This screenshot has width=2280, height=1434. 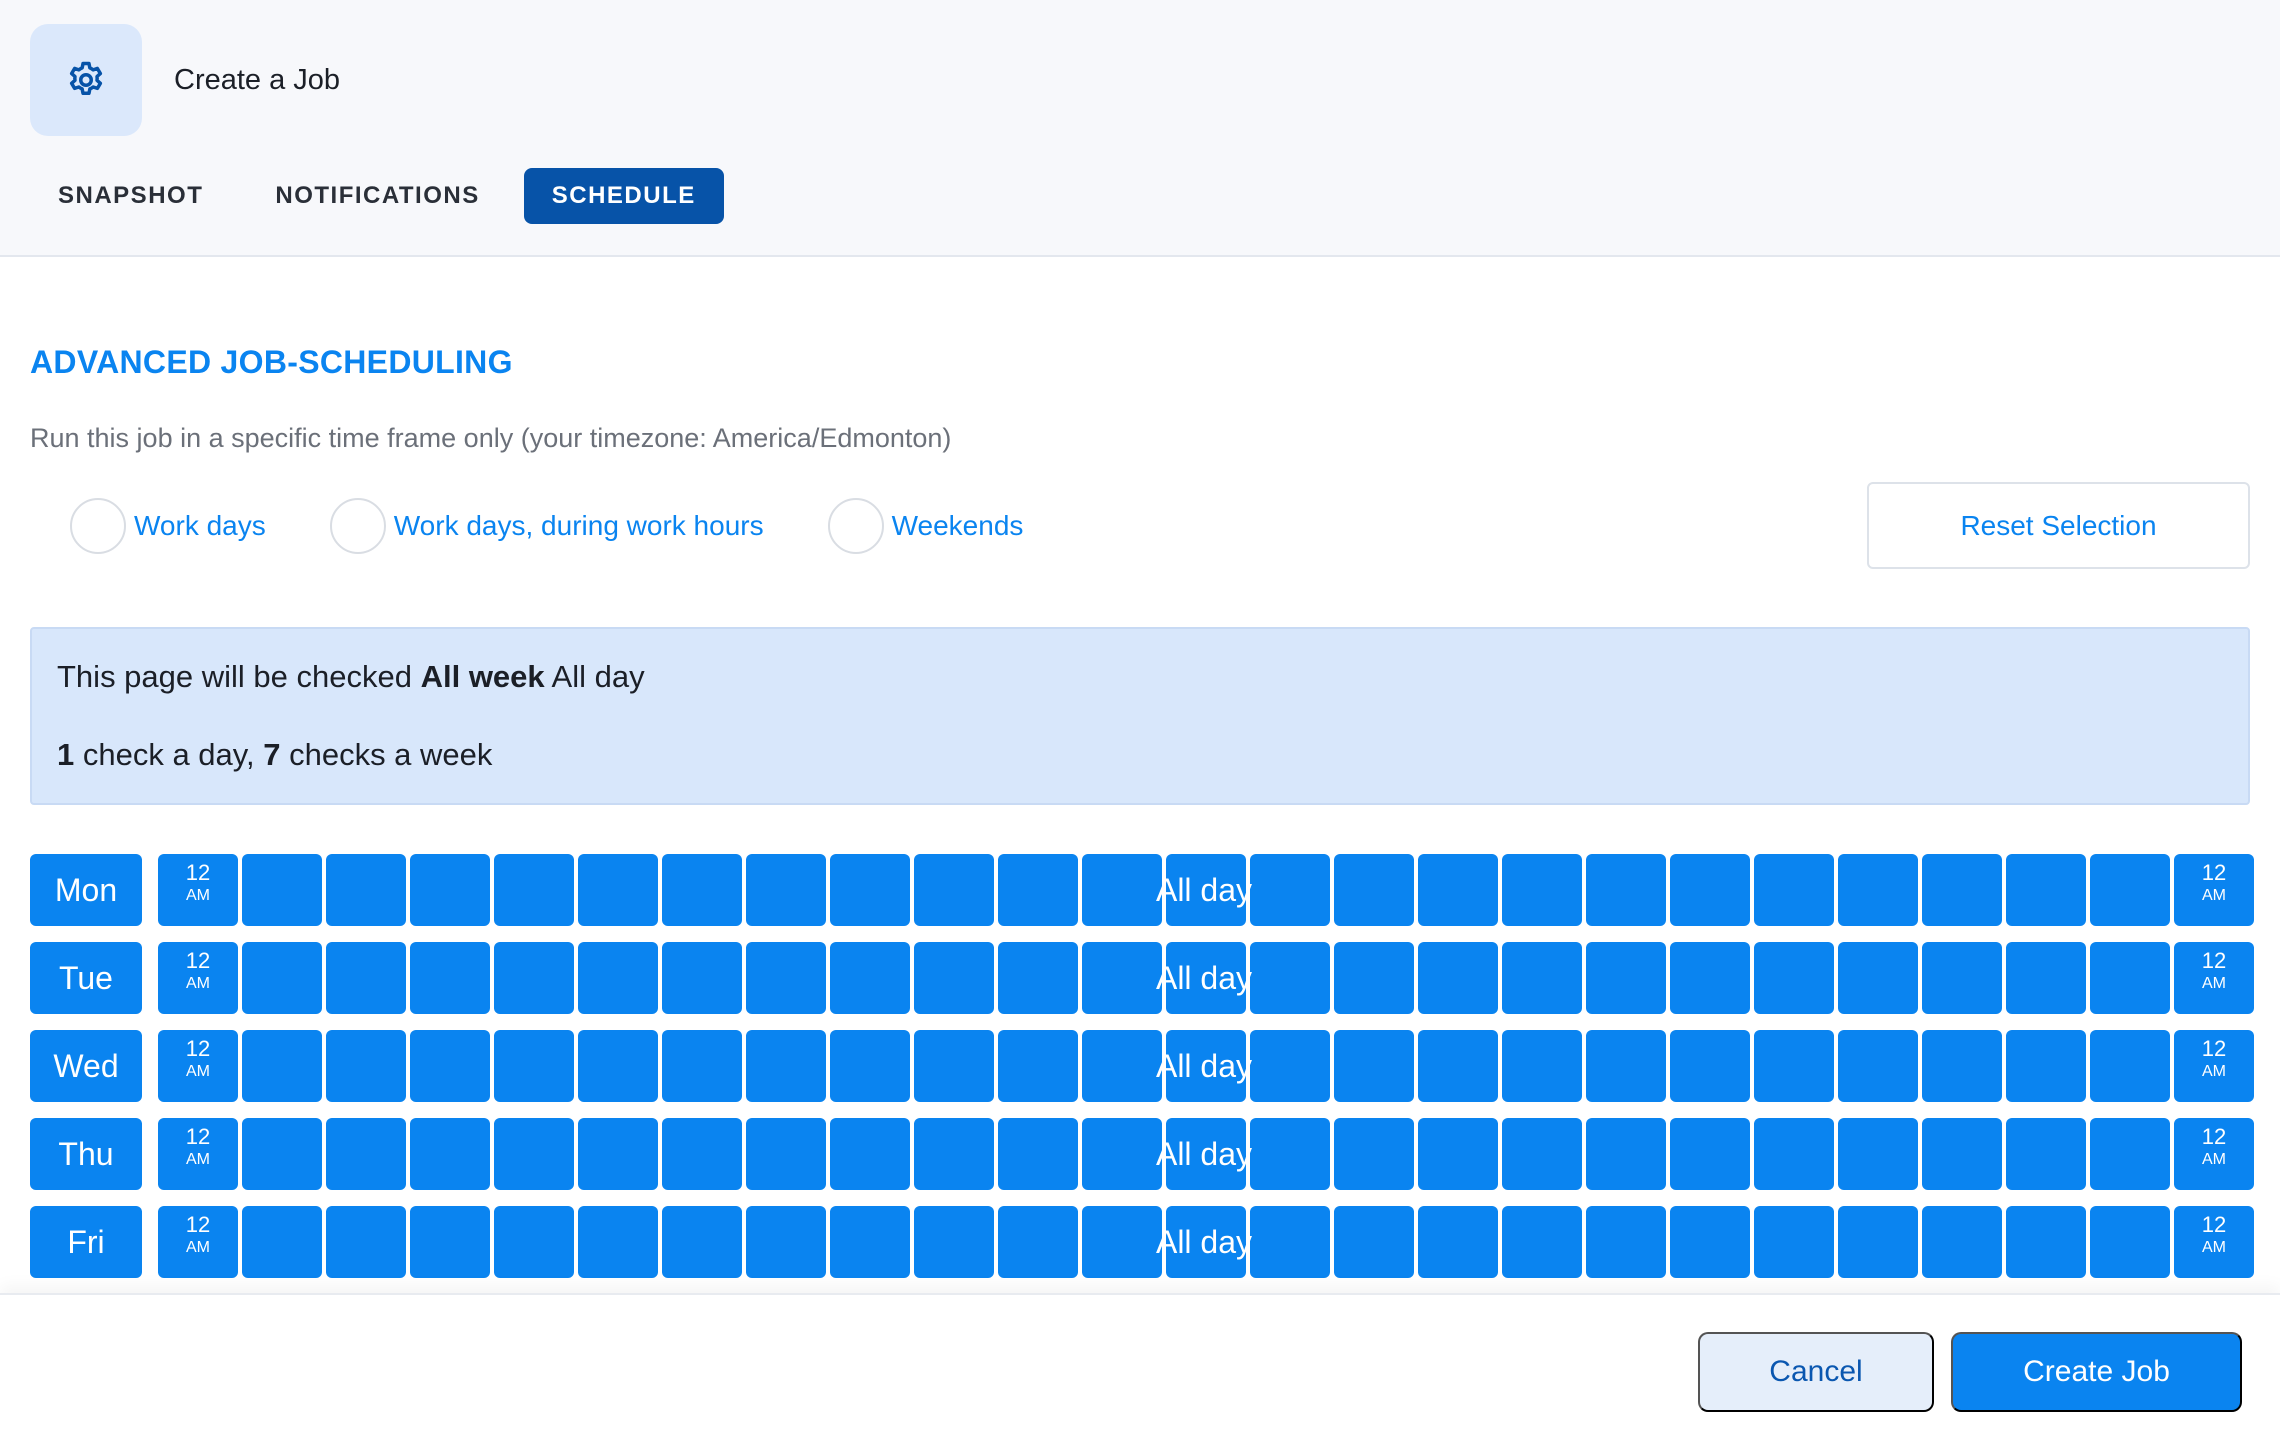 I want to click on day-label: Wed, so click(x=86, y=1066).